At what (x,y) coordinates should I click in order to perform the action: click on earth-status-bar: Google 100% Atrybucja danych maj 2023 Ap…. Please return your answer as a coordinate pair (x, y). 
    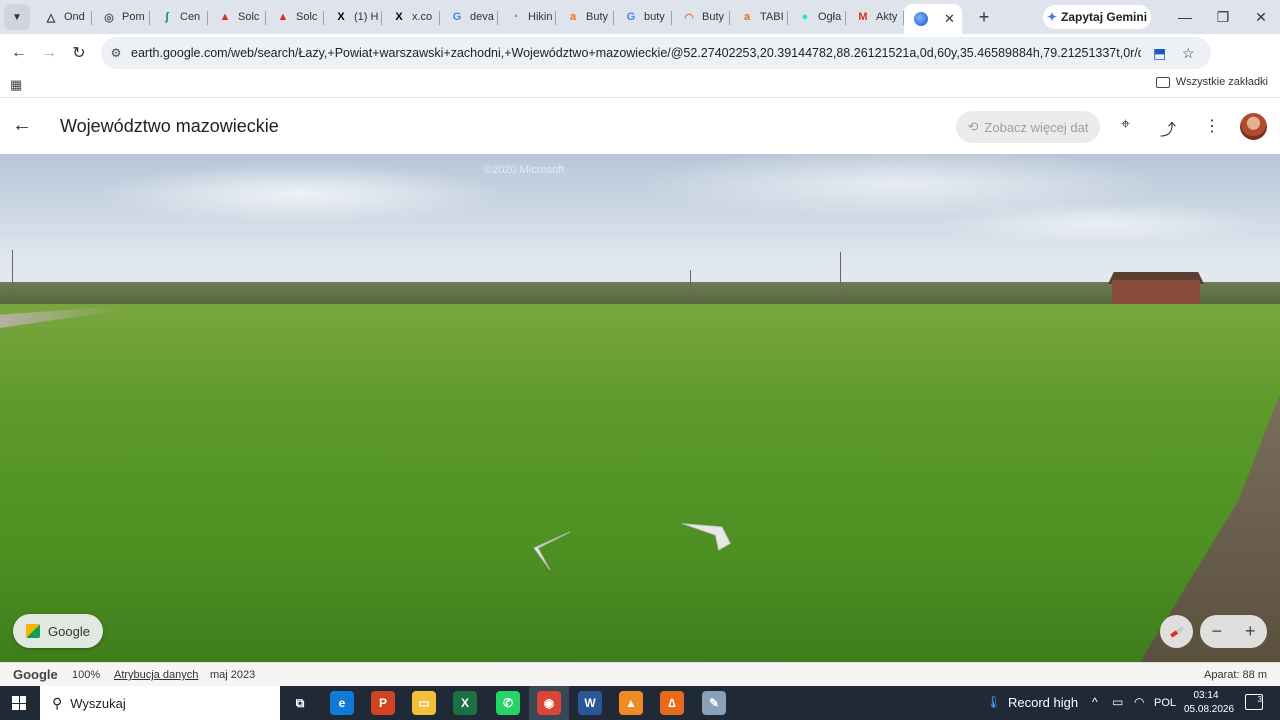
    Looking at the image, I should click on (640, 674).